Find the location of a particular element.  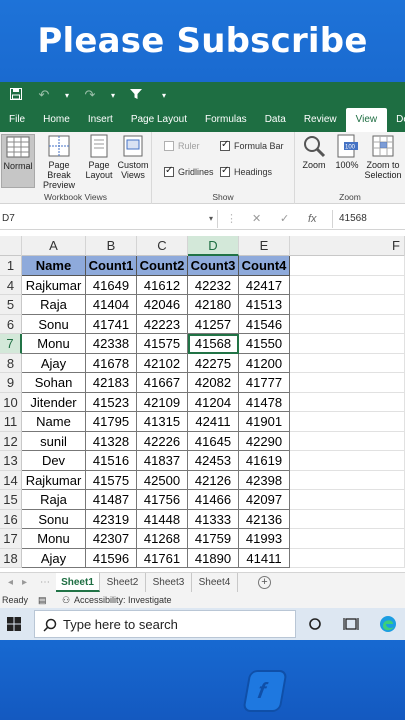

macro-record-icon: ▤ is located at coordinates (42, 600).